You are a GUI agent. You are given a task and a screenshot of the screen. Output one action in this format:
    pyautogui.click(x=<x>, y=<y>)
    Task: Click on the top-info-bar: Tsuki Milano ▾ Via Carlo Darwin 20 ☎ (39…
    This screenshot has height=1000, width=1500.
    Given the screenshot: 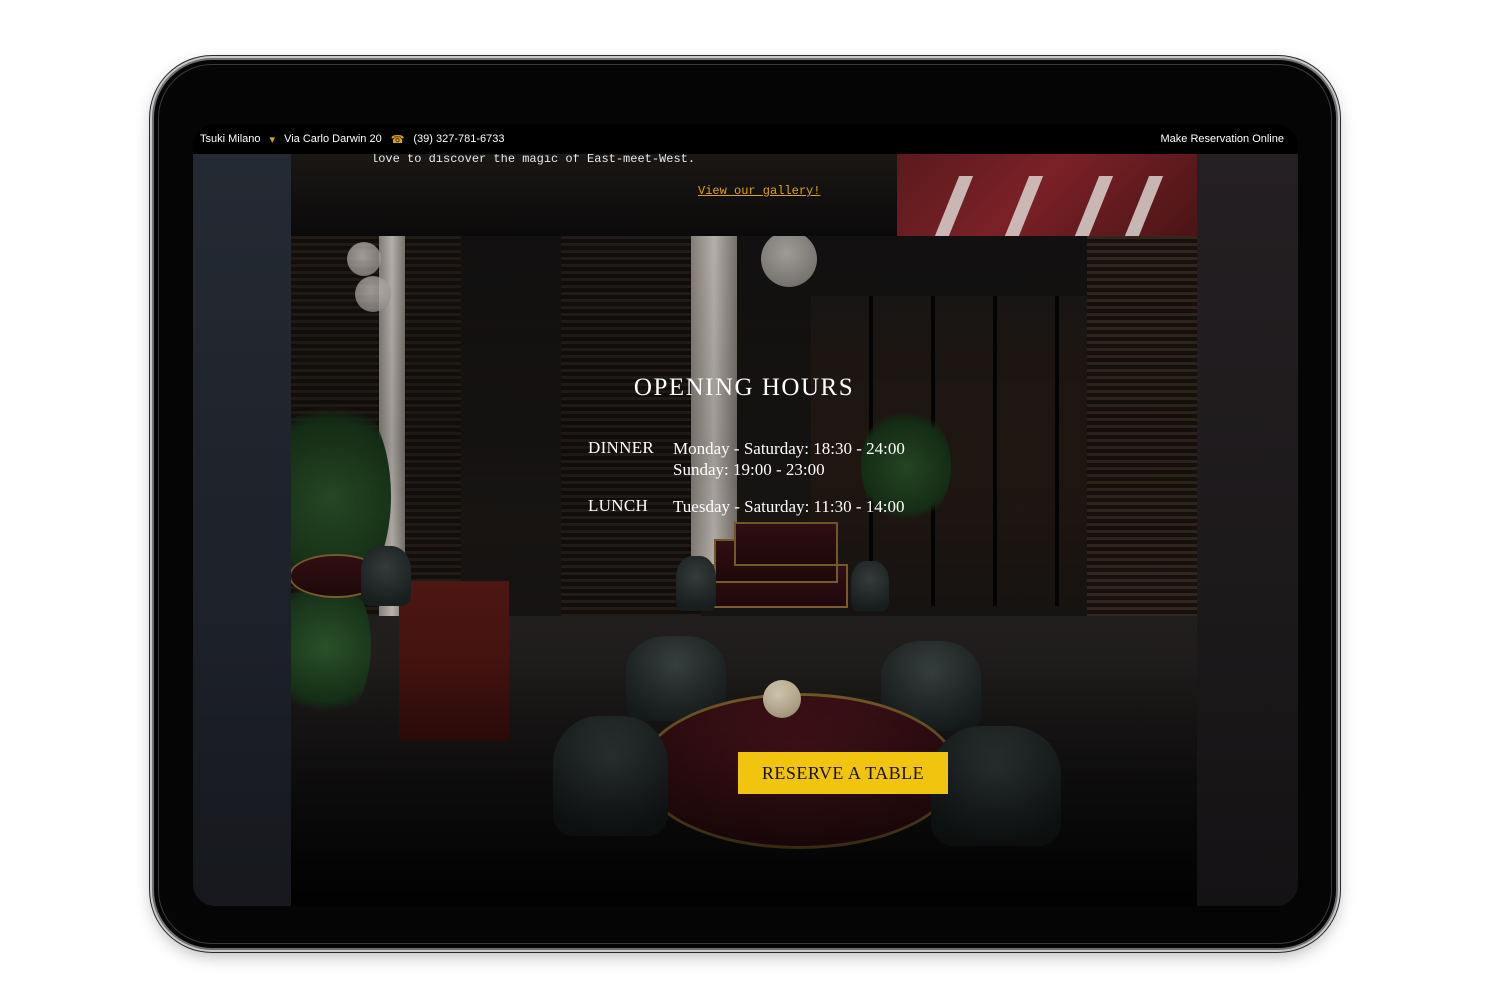 What is the action you would take?
    pyautogui.click(x=745, y=139)
    